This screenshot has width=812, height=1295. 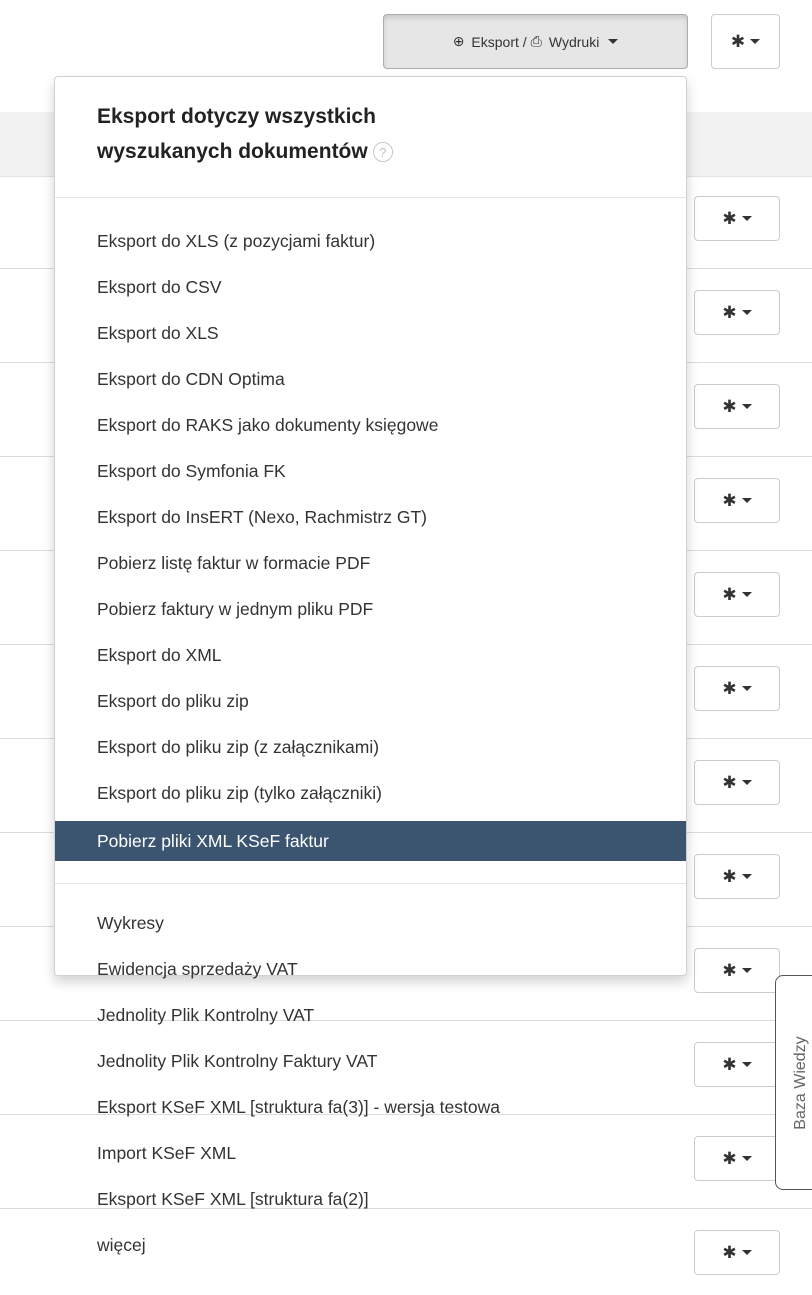 I want to click on menu-item-more: więcej, so click(x=370, y=1245).